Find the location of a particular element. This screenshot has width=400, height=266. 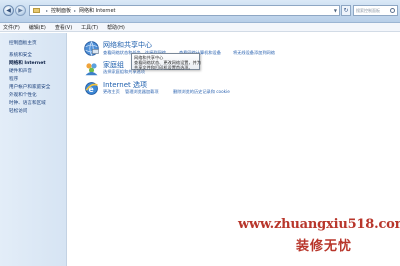

network-sharing-center-title: 网络和共享中心 is located at coordinates (127, 45).